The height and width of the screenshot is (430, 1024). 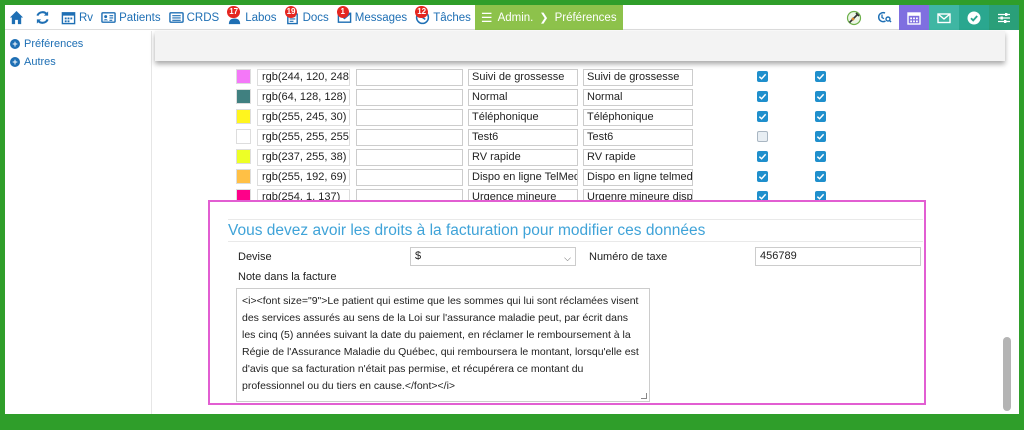 I want to click on preferences-label: Préférences, so click(x=585, y=17).